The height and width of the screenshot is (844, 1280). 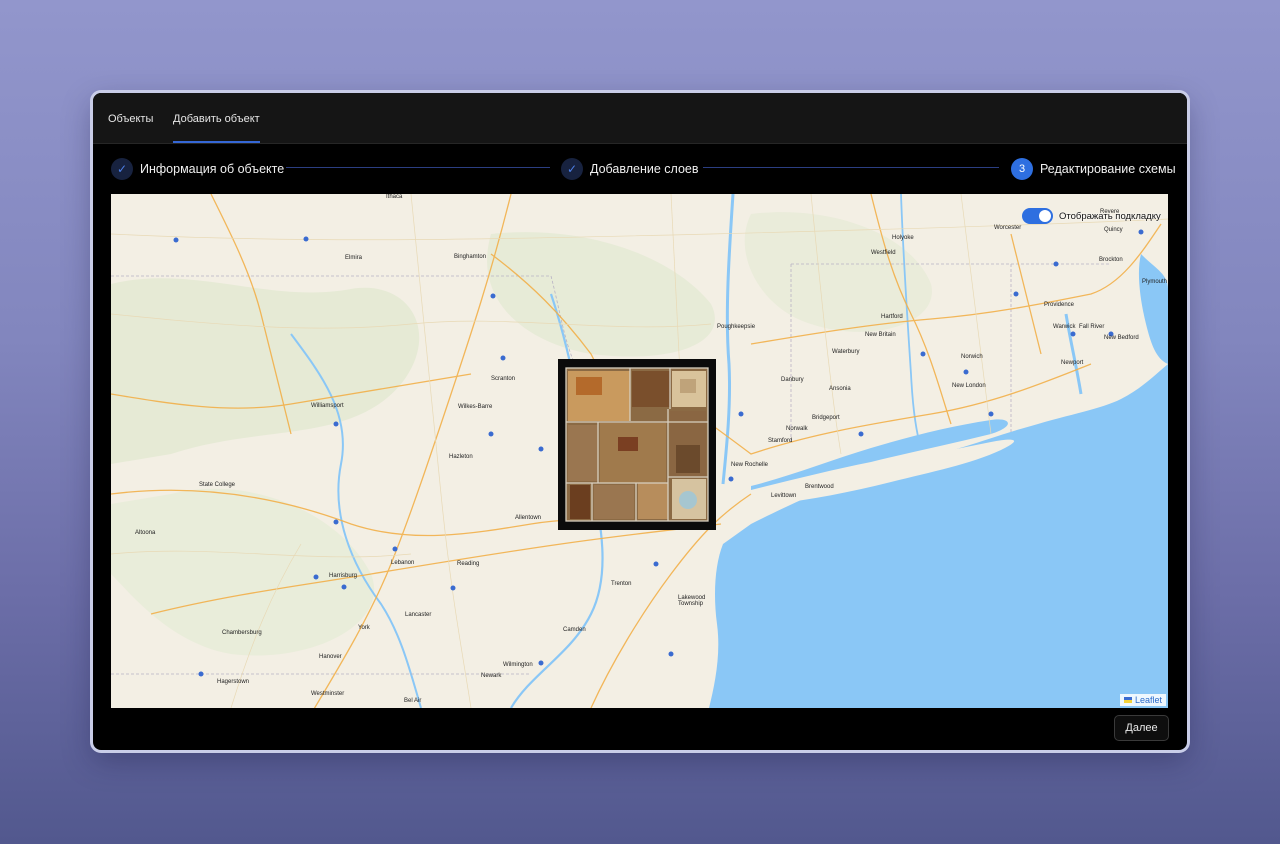 I want to click on city-label: New Rochelle, so click(x=750, y=465).